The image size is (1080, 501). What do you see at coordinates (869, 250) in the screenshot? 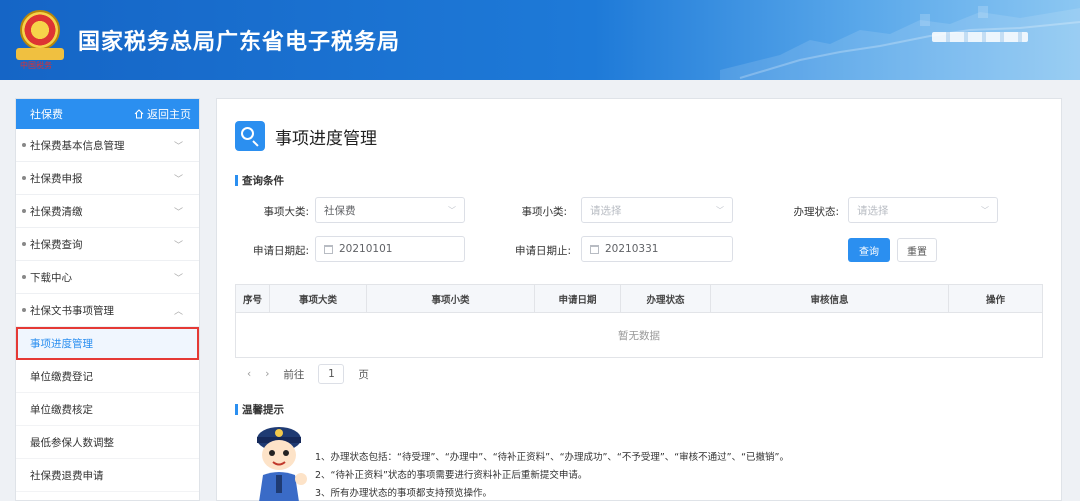
I see `search-button: 查询` at bounding box center [869, 250].